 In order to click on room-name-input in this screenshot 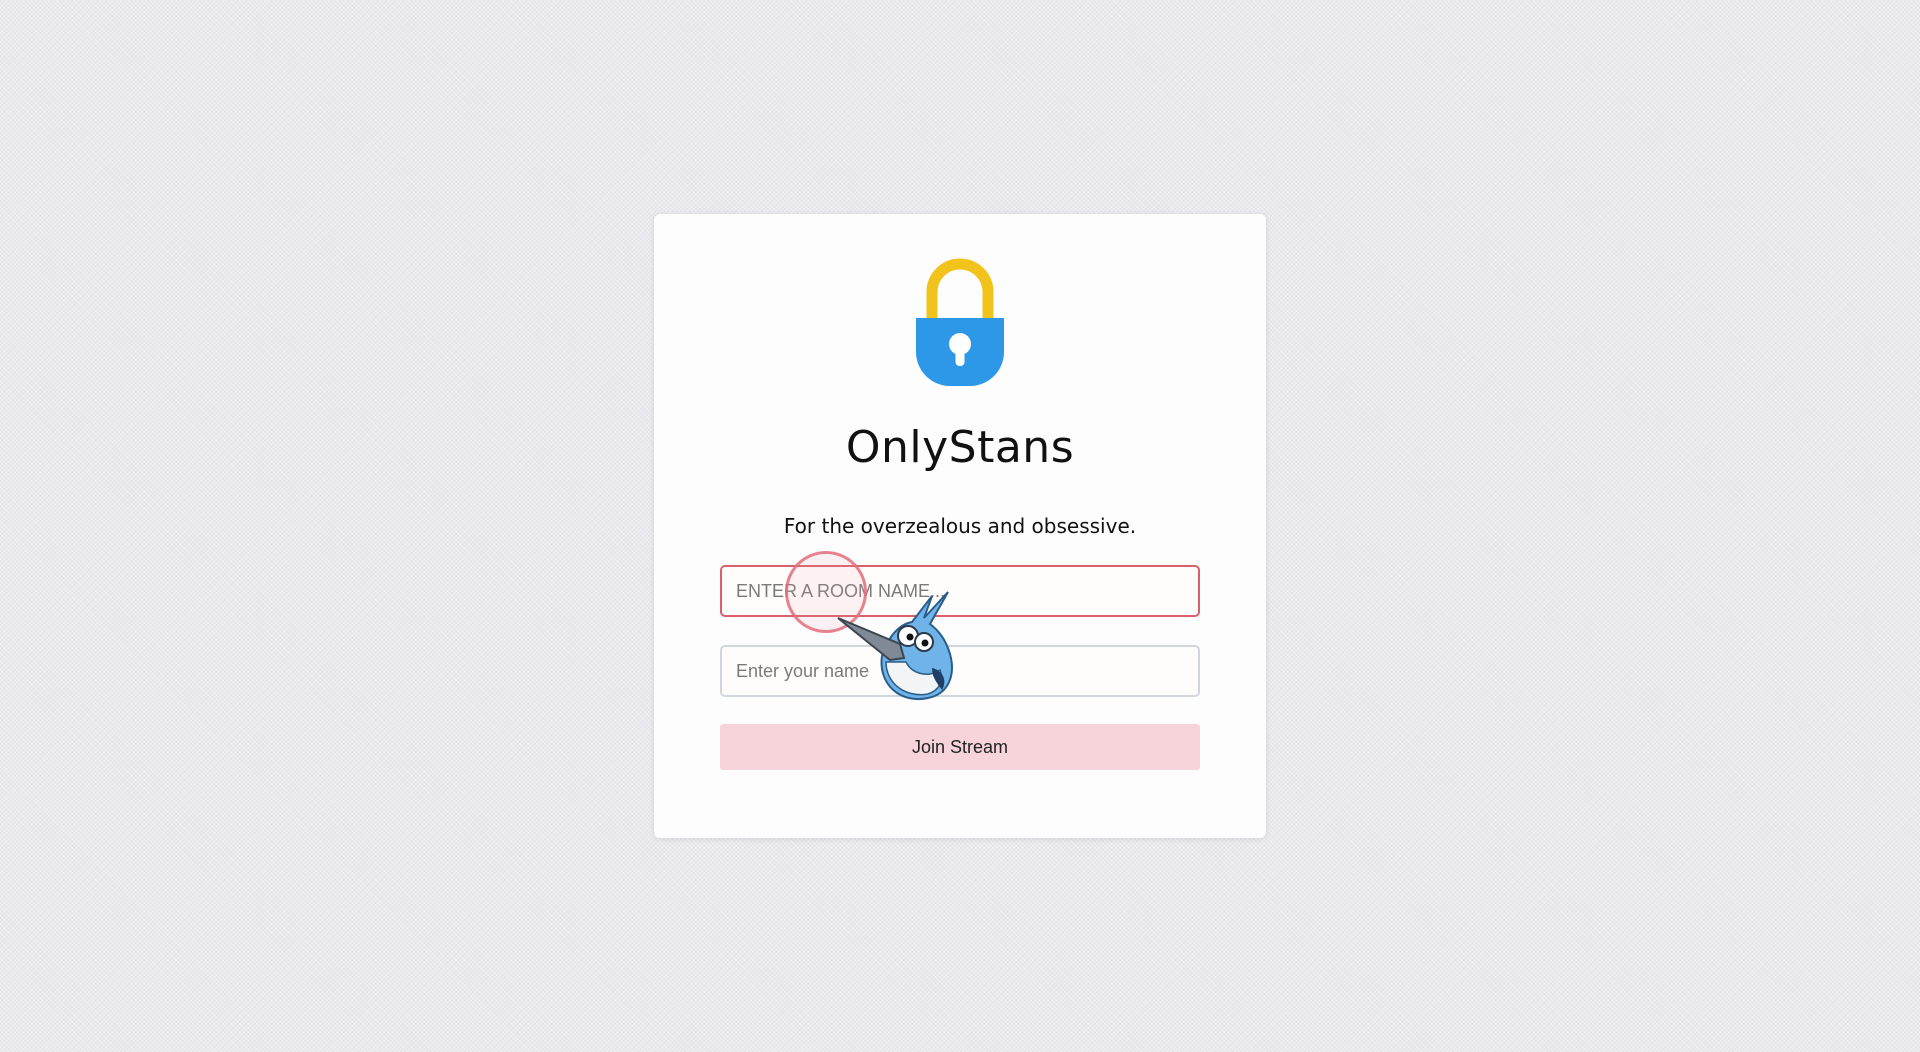, I will do `click(960, 591)`.